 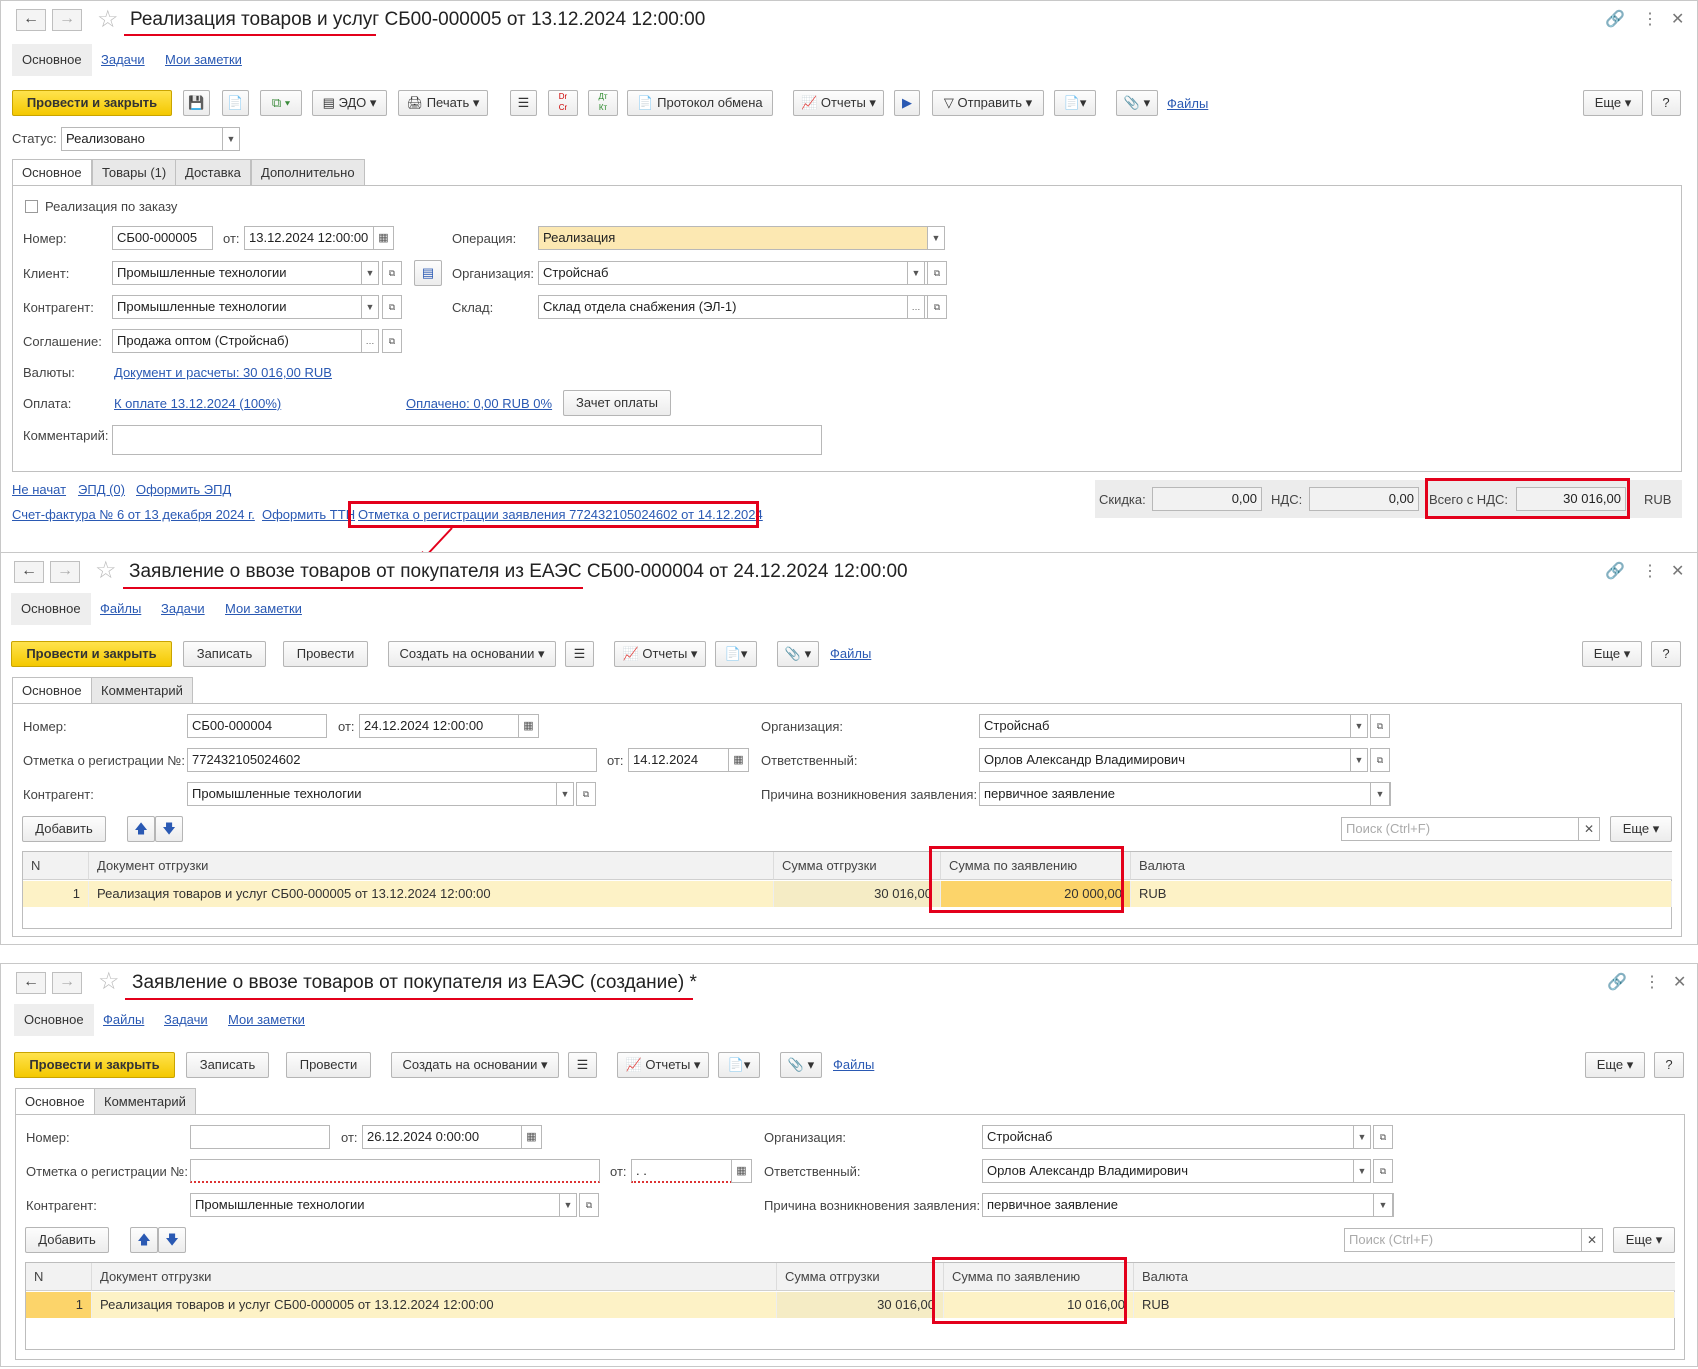 What do you see at coordinates (434, 1277) in the screenshot?
I see `col-document: Документ отгрузки` at bounding box center [434, 1277].